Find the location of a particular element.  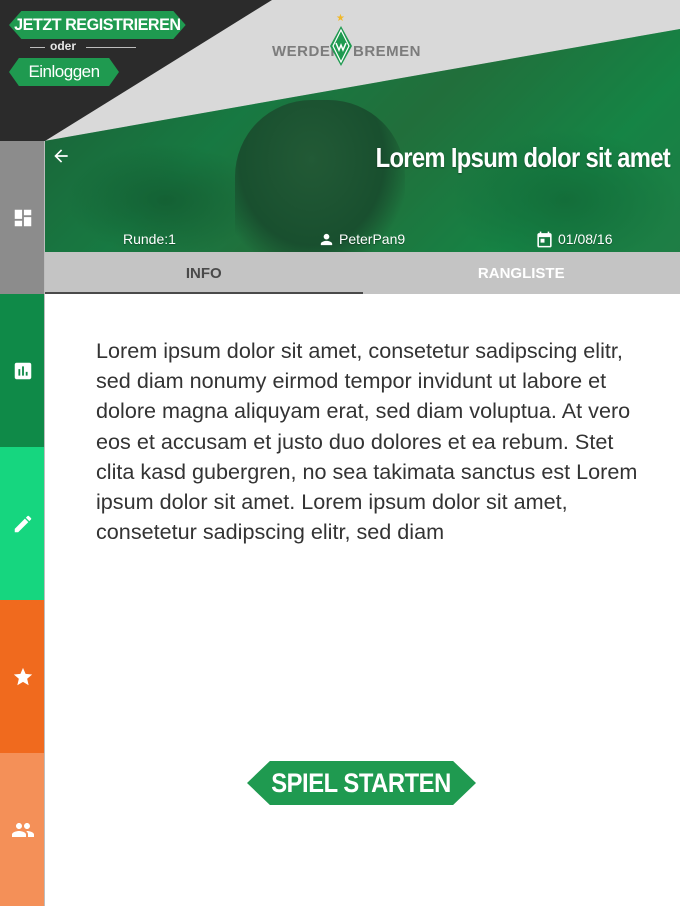

date-label: 01/08/16 is located at coordinates (585, 239).